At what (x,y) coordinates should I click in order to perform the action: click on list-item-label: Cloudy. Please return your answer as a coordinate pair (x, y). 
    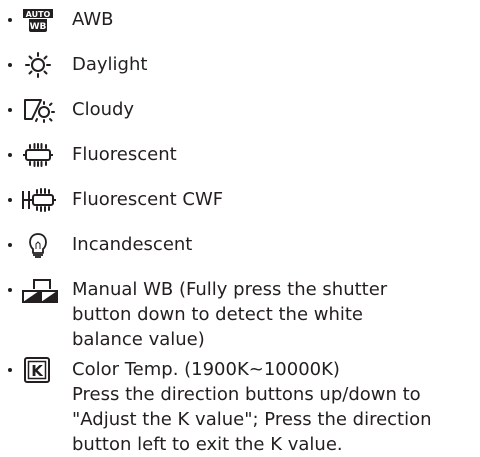
    Looking at the image, I should click on (272, 109).